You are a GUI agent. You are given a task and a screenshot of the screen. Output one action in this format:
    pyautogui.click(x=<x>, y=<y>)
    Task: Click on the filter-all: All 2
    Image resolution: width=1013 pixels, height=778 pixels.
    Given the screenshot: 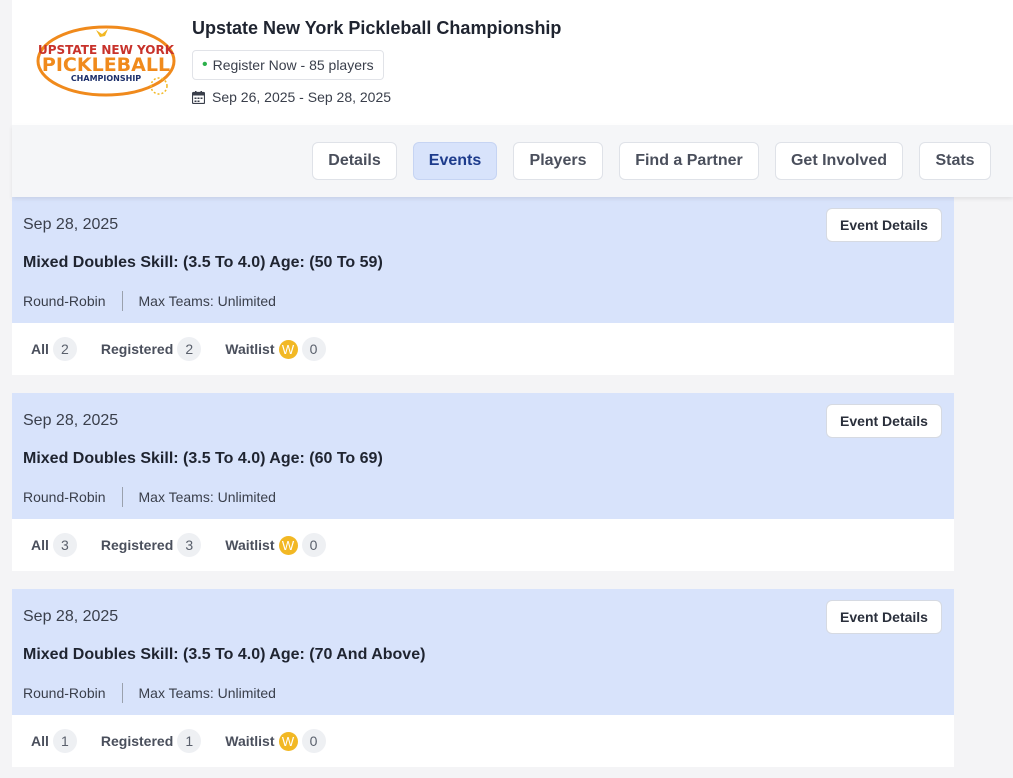 What is the action you would take?
    pyautogui.click(x=54, y=349)
    